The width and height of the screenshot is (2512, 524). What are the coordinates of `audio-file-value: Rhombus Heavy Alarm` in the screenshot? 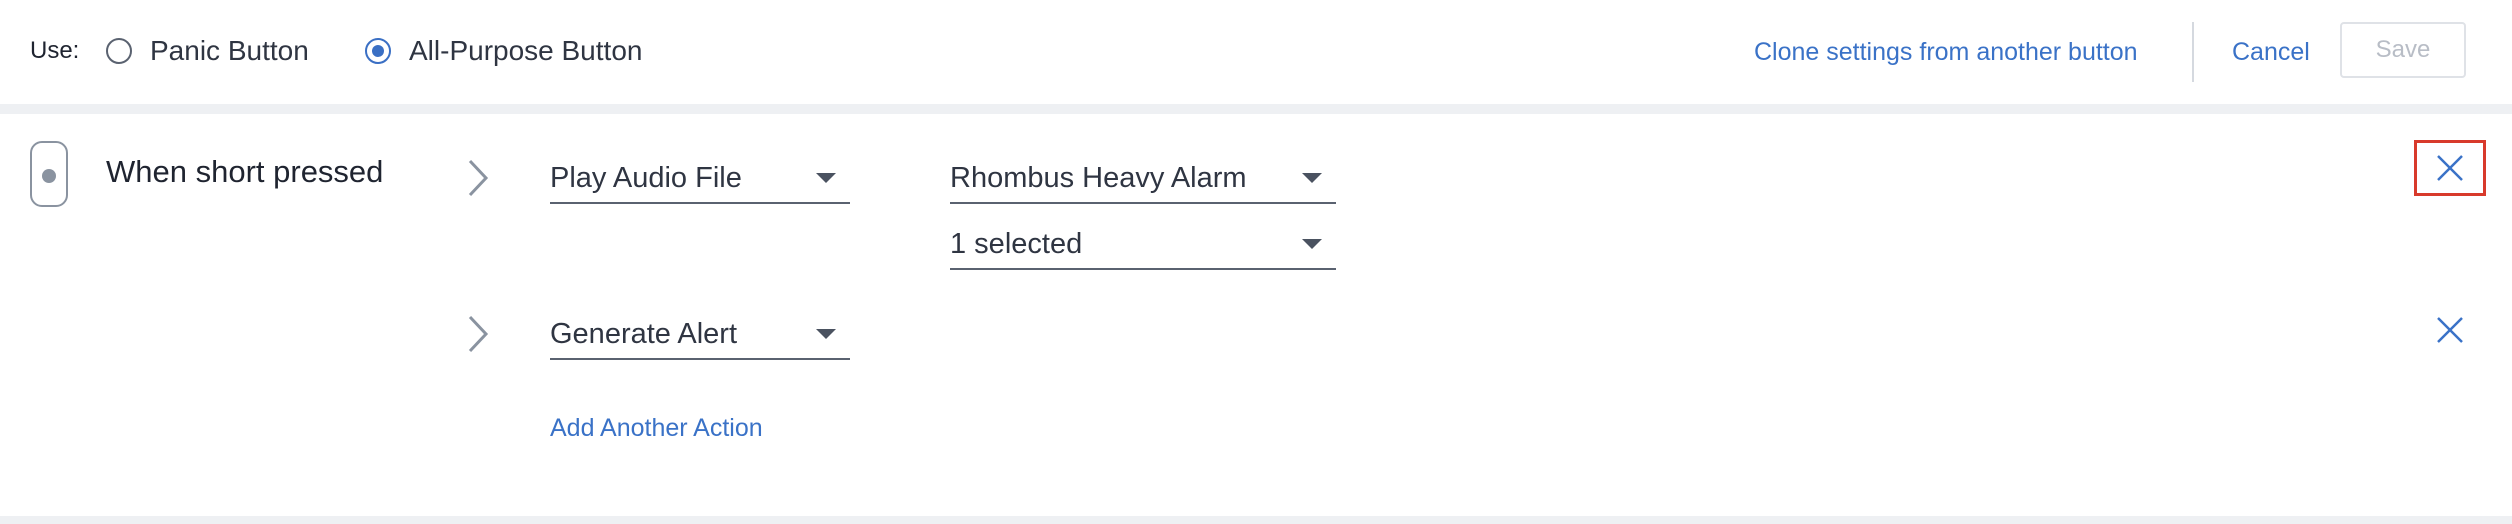 It's located at (1098, 177).